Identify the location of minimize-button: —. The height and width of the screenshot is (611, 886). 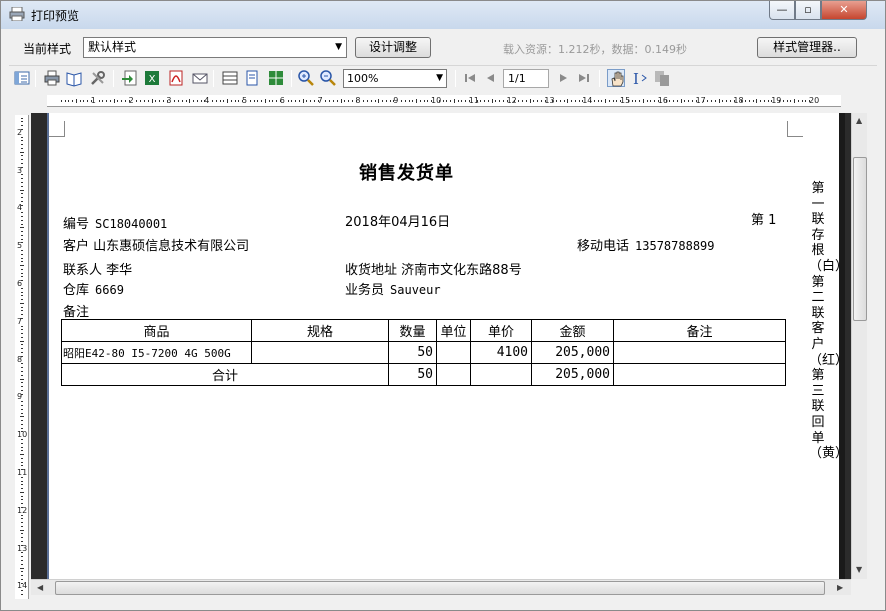
(782, 10).